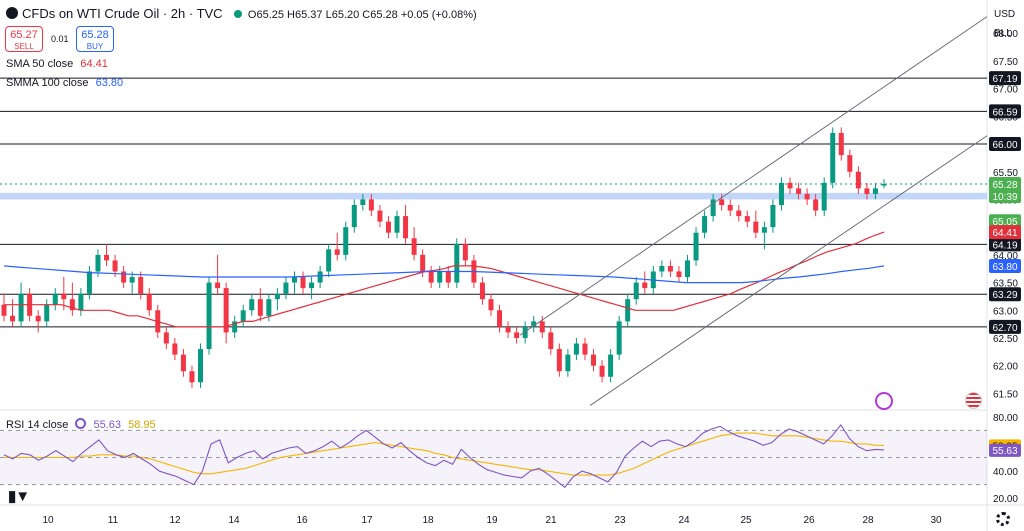  What do you see at coordinates (60, 39) in the screenshot?
I see `spread-value: 0.01` at bounding box center [60, 39].